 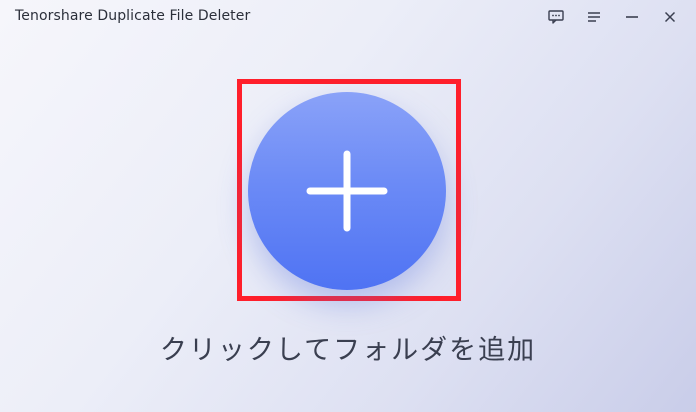 I want to click on menu-button, so click(x=594, y=17).